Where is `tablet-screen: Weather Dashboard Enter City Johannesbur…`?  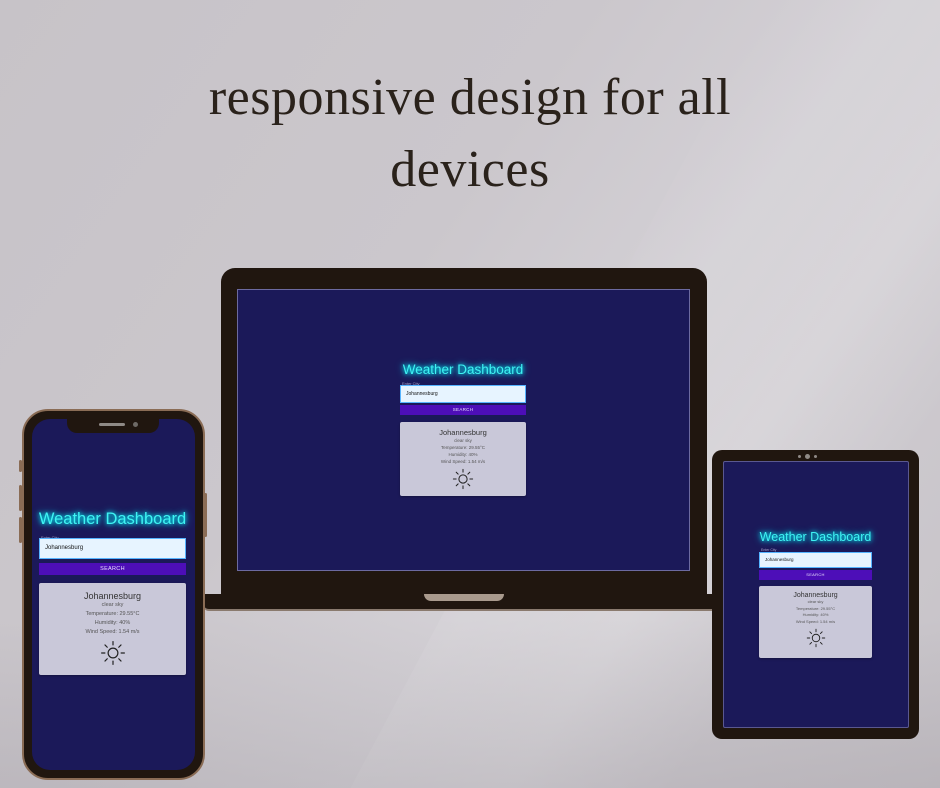
tablet-screen: Weather Dashboard Enter City Johannesbur… is located at coordinates (816, 594).